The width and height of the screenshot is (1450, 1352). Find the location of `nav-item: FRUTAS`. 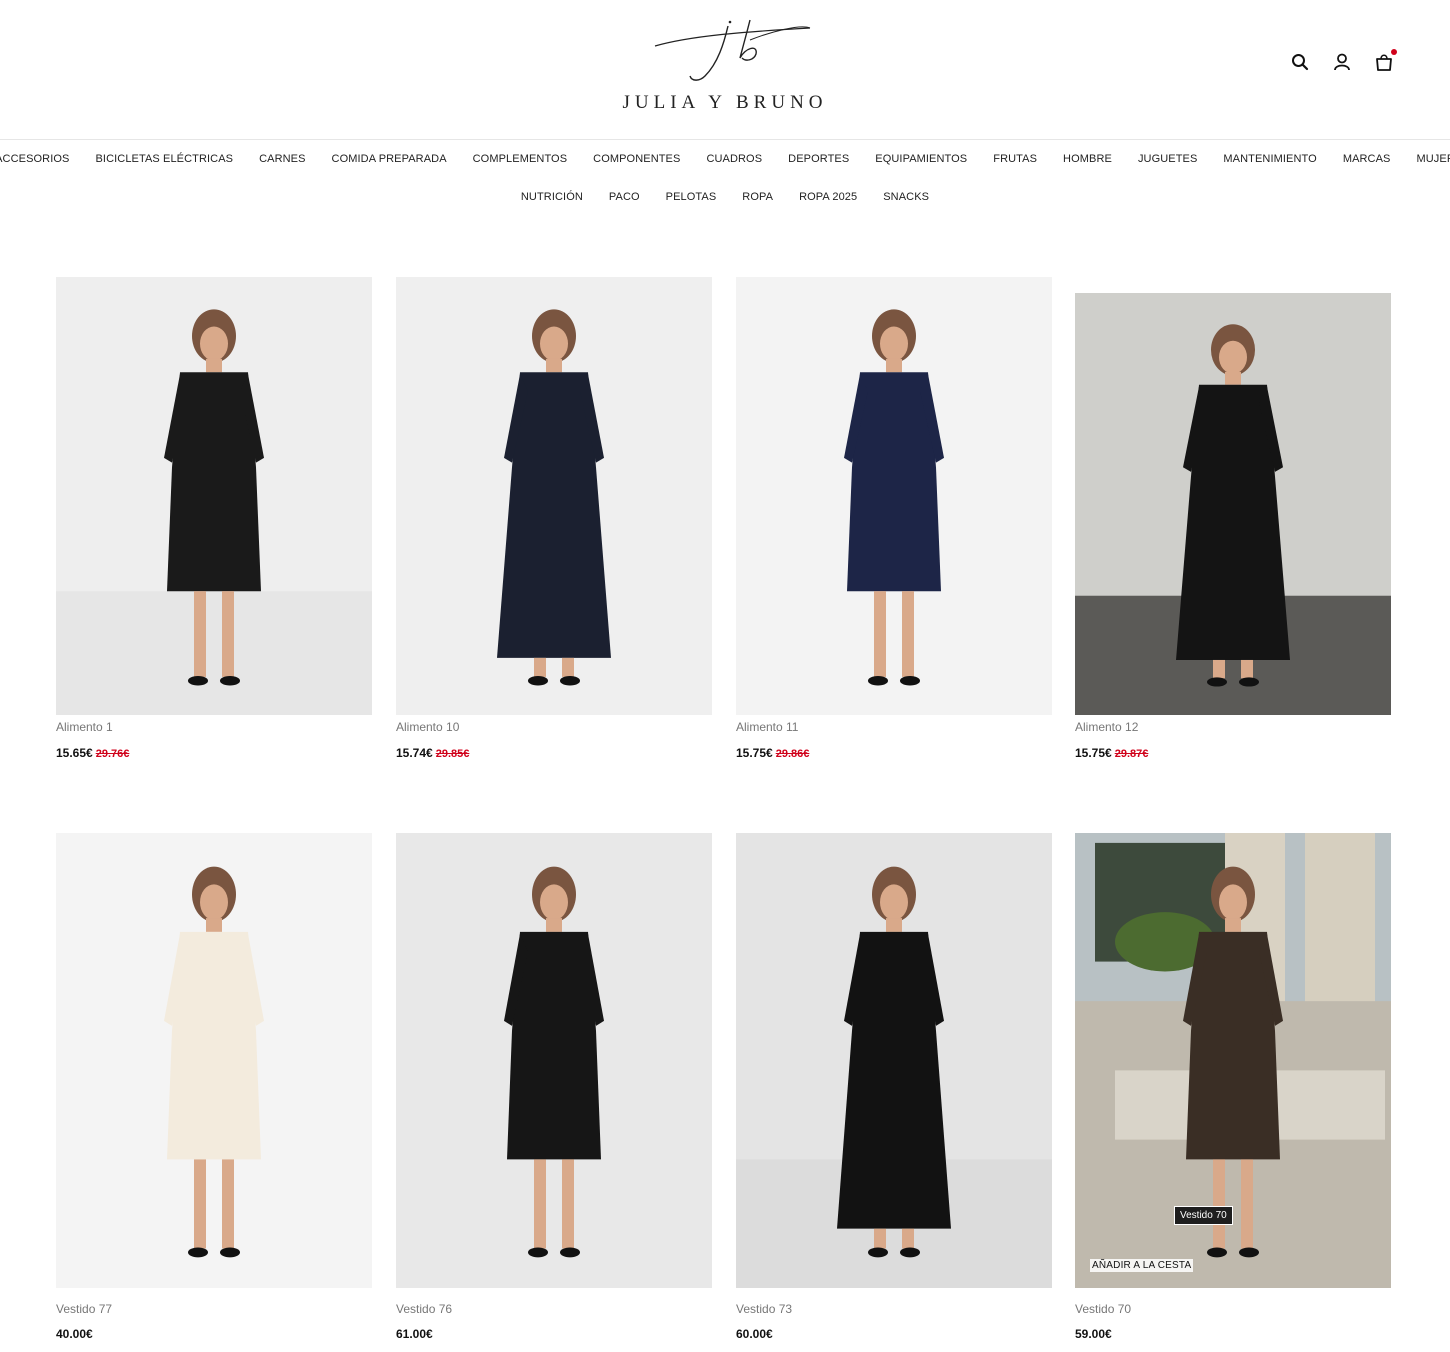

nav-item: FRUTAS is located at coordinates (1015, 159).